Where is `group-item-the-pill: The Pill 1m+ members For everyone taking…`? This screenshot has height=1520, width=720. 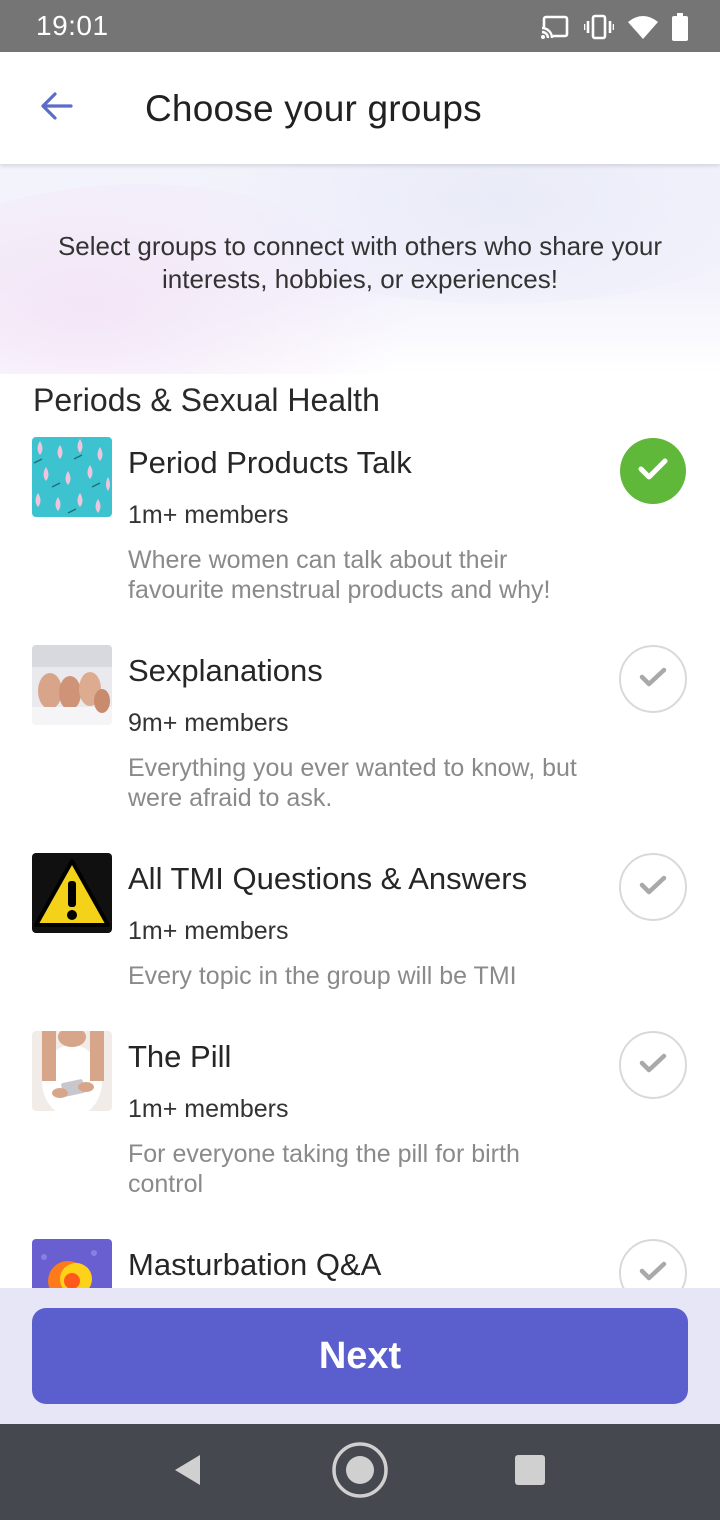
group-item-the-pill: The Pill 1m+ members For everyone taking… is located at coordinates (360, 1126).